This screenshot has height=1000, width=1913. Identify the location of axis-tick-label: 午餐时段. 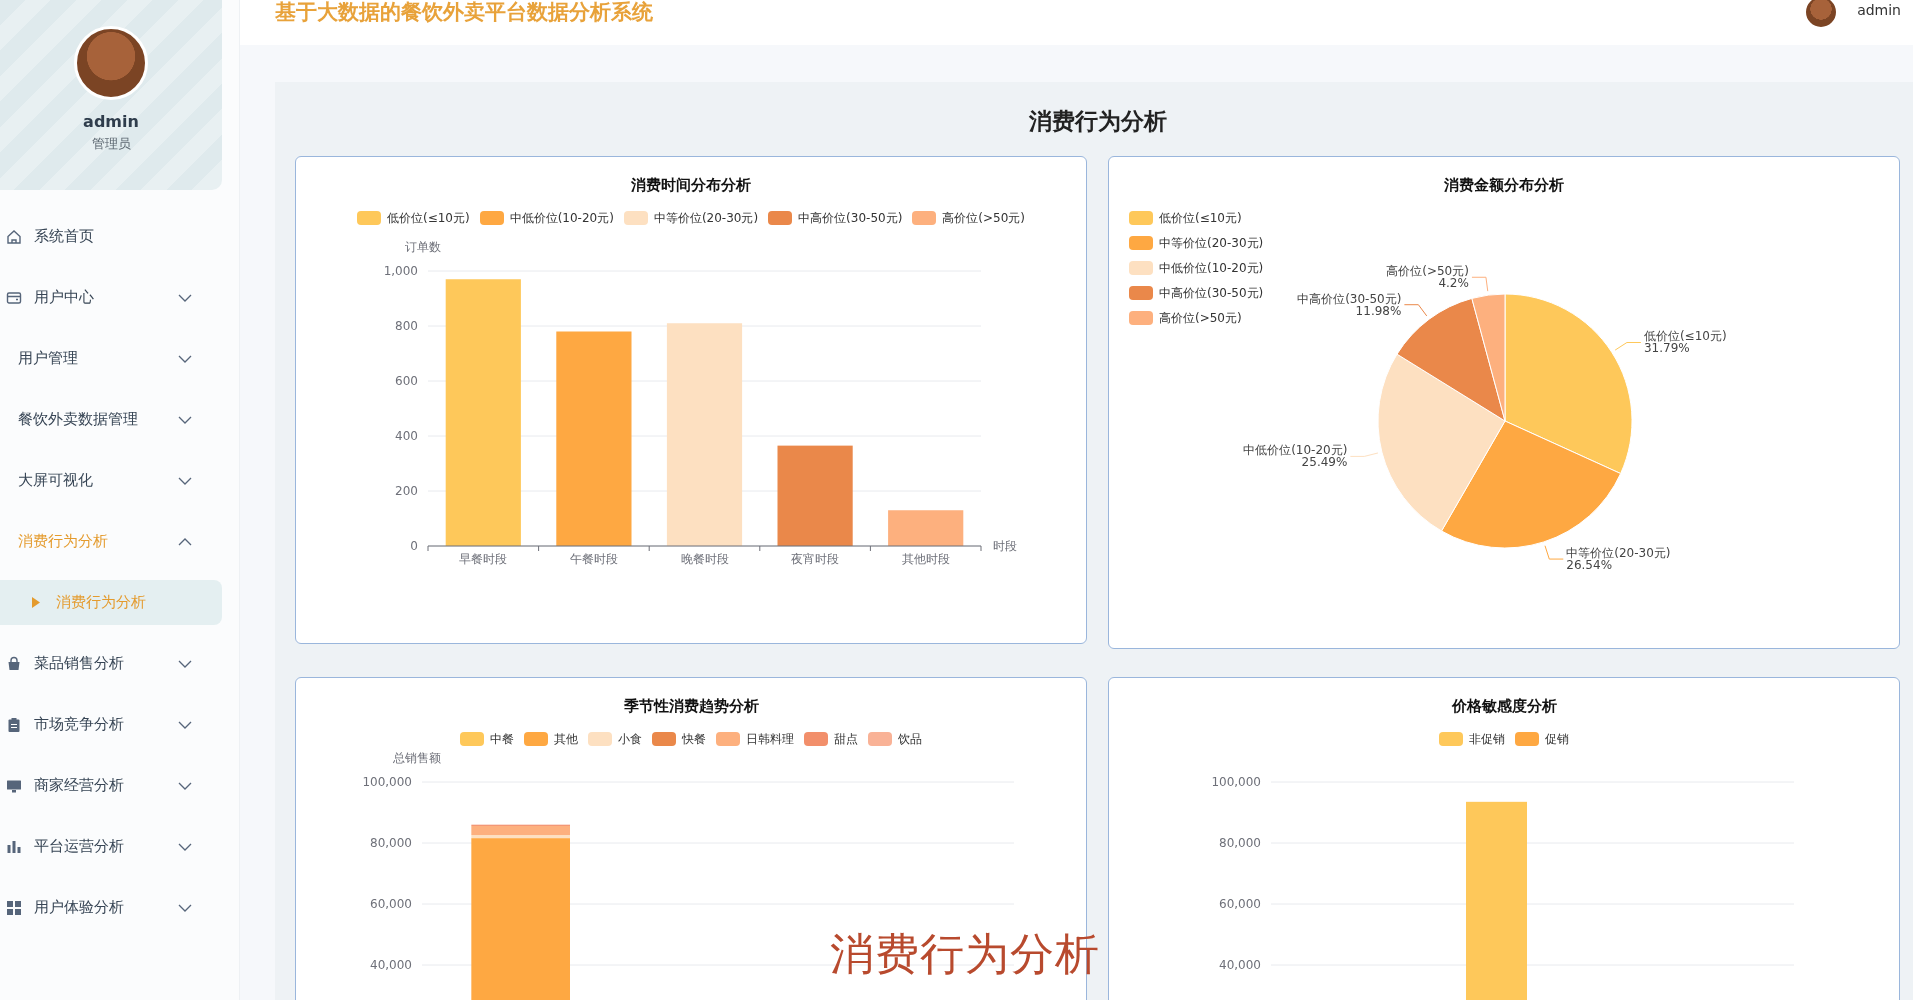
(593, 559).